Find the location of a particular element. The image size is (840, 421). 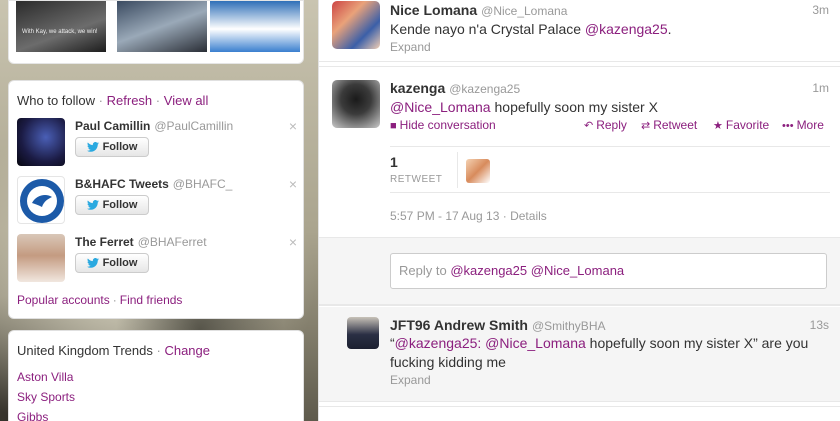

user-handle: @BHAFC_ is located at coordinates (202, 184).